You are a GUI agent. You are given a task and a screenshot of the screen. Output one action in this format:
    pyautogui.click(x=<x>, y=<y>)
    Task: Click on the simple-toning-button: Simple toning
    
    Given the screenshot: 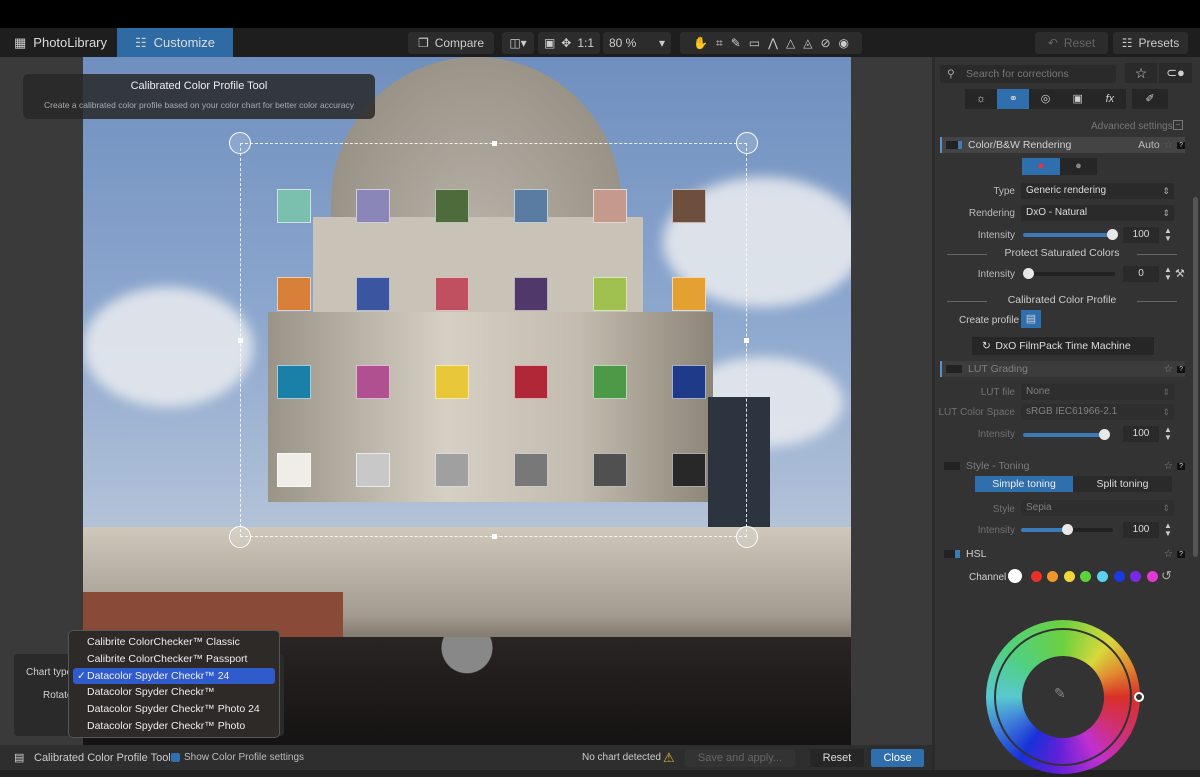 What is the action you would take?
    pyautogui.click(x=1024, y=484)
    